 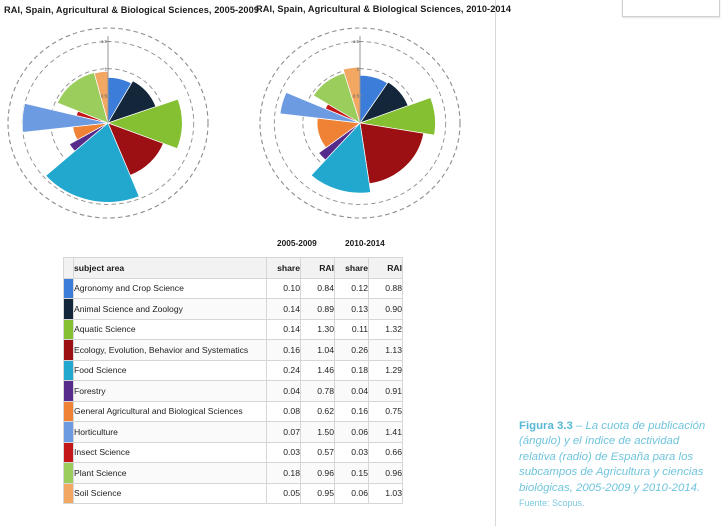 What do you see at coordinates (170, 268) in the screenshot?
I see `header-subject-area: subject area` at bounding box center [170, 268].